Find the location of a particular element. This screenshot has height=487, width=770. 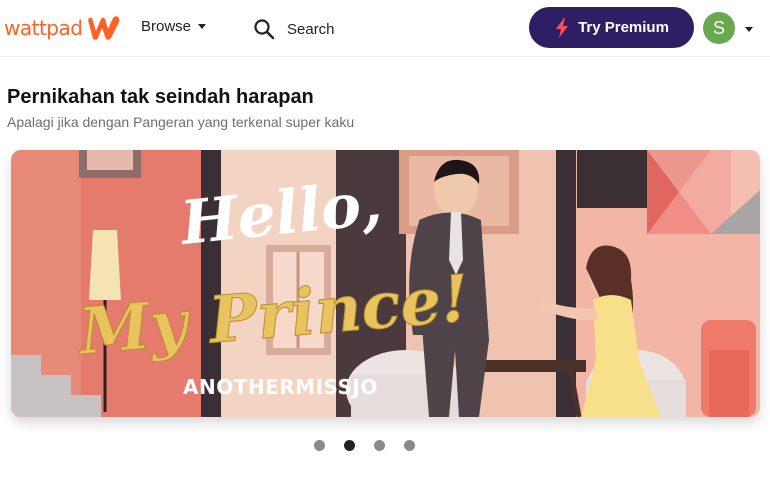

carousel-pagination is located at coordinates (374, 445).